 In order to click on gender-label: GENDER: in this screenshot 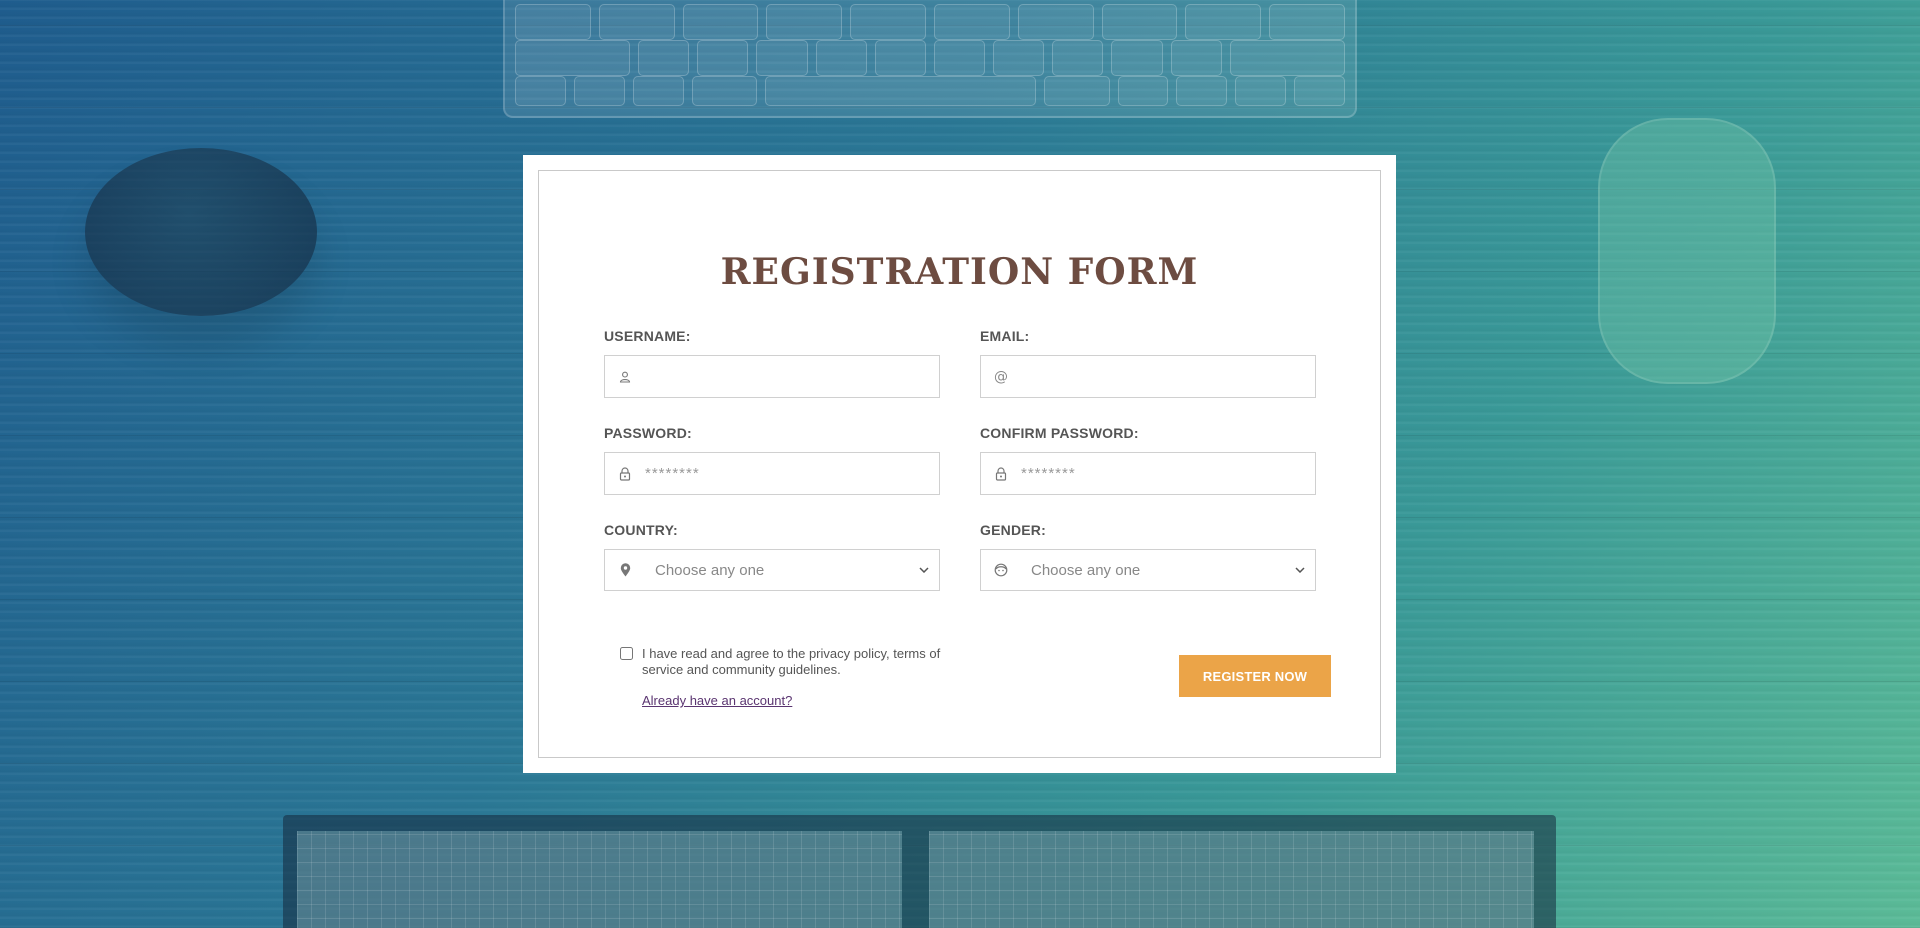, I will do `click(1013, 530)`.